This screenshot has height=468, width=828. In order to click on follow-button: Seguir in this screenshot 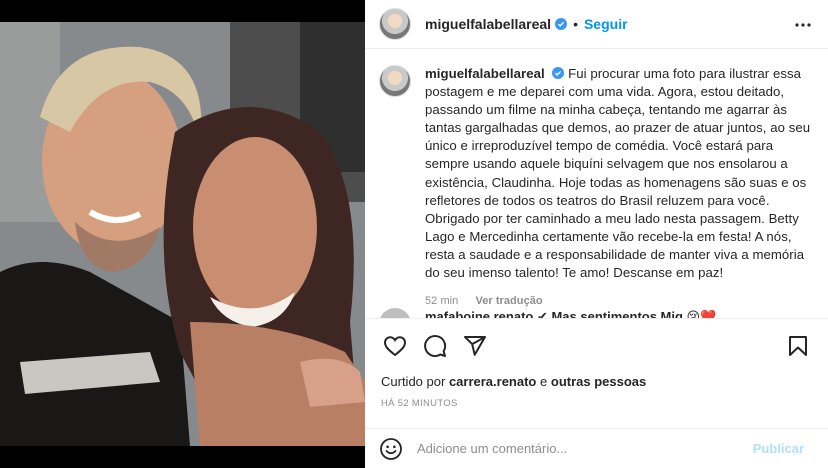, I will do `click(606, 24)`.